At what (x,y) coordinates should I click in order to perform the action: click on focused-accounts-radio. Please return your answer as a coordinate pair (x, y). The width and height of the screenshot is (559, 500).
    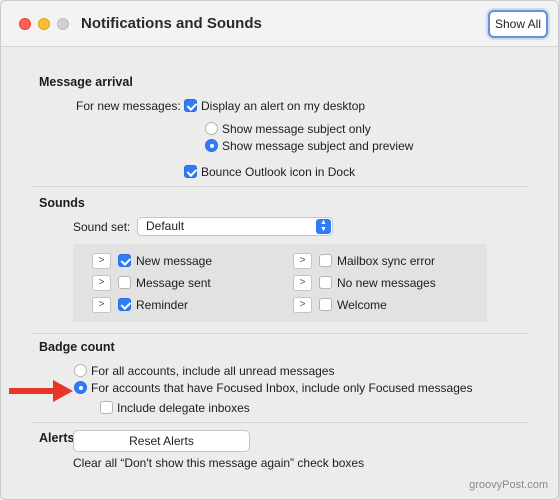
    Looking at the image, I should click on (80, 387).